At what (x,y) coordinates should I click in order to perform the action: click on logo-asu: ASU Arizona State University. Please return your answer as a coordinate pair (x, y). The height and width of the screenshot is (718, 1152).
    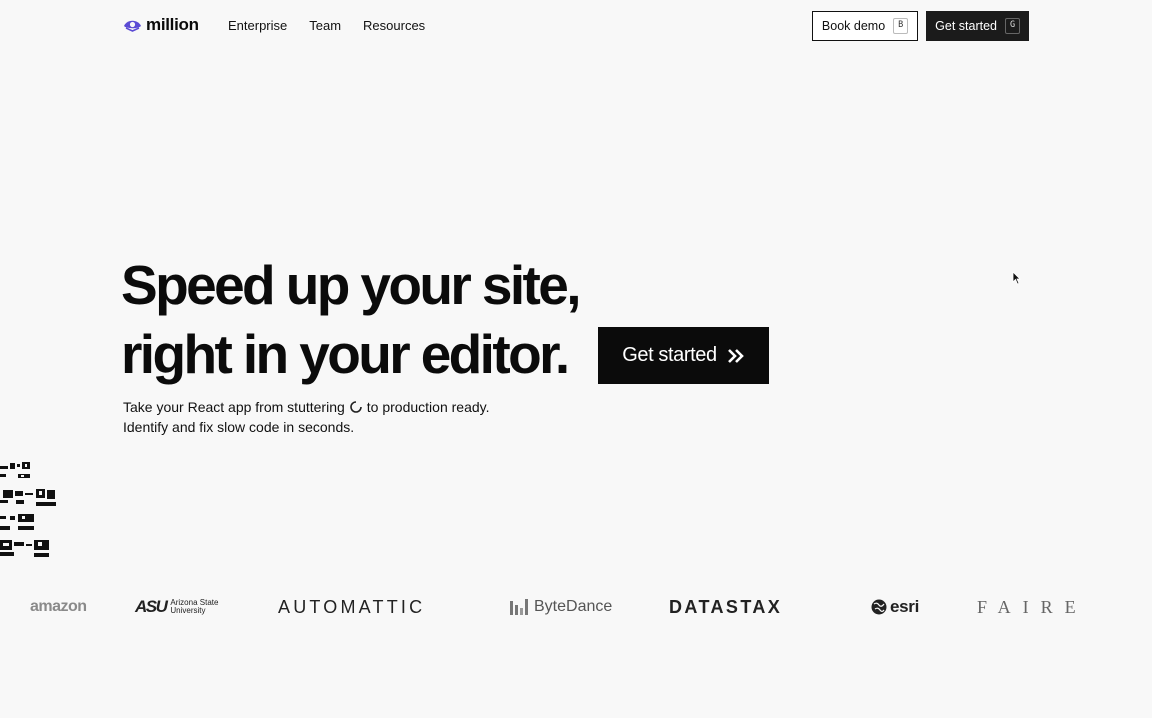
    Looking at the image, I should click on (176, 607).